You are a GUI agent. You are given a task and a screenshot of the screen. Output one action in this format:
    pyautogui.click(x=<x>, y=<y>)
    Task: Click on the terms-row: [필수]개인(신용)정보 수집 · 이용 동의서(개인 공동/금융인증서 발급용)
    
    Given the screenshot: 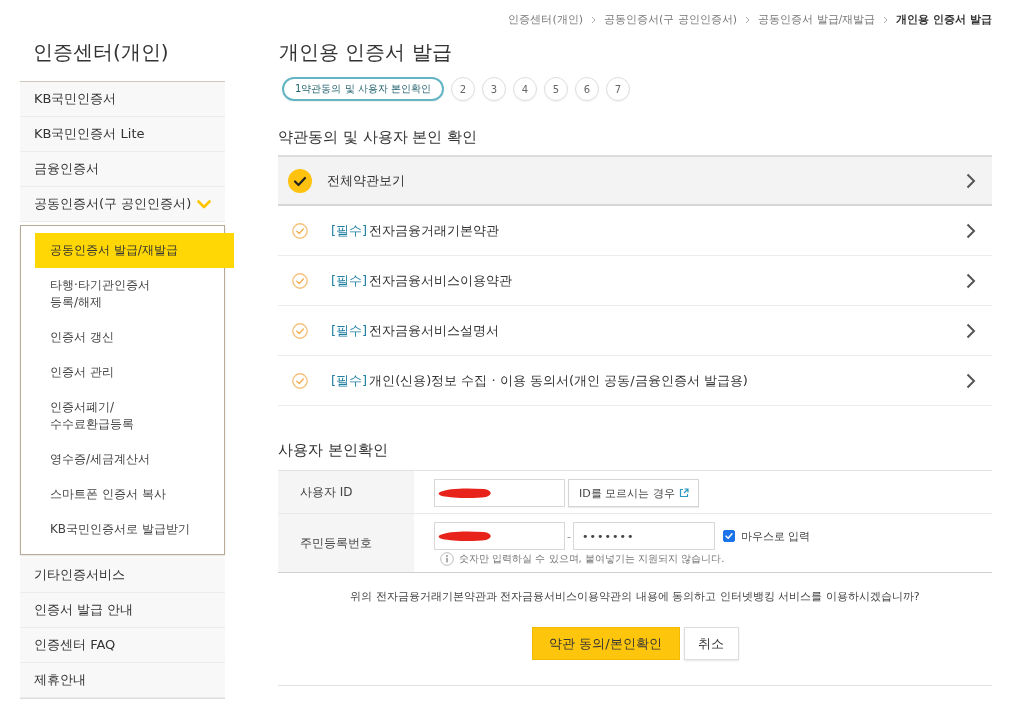 What is the action you would take?
    pyautogui.click(x=635, y=381)
    